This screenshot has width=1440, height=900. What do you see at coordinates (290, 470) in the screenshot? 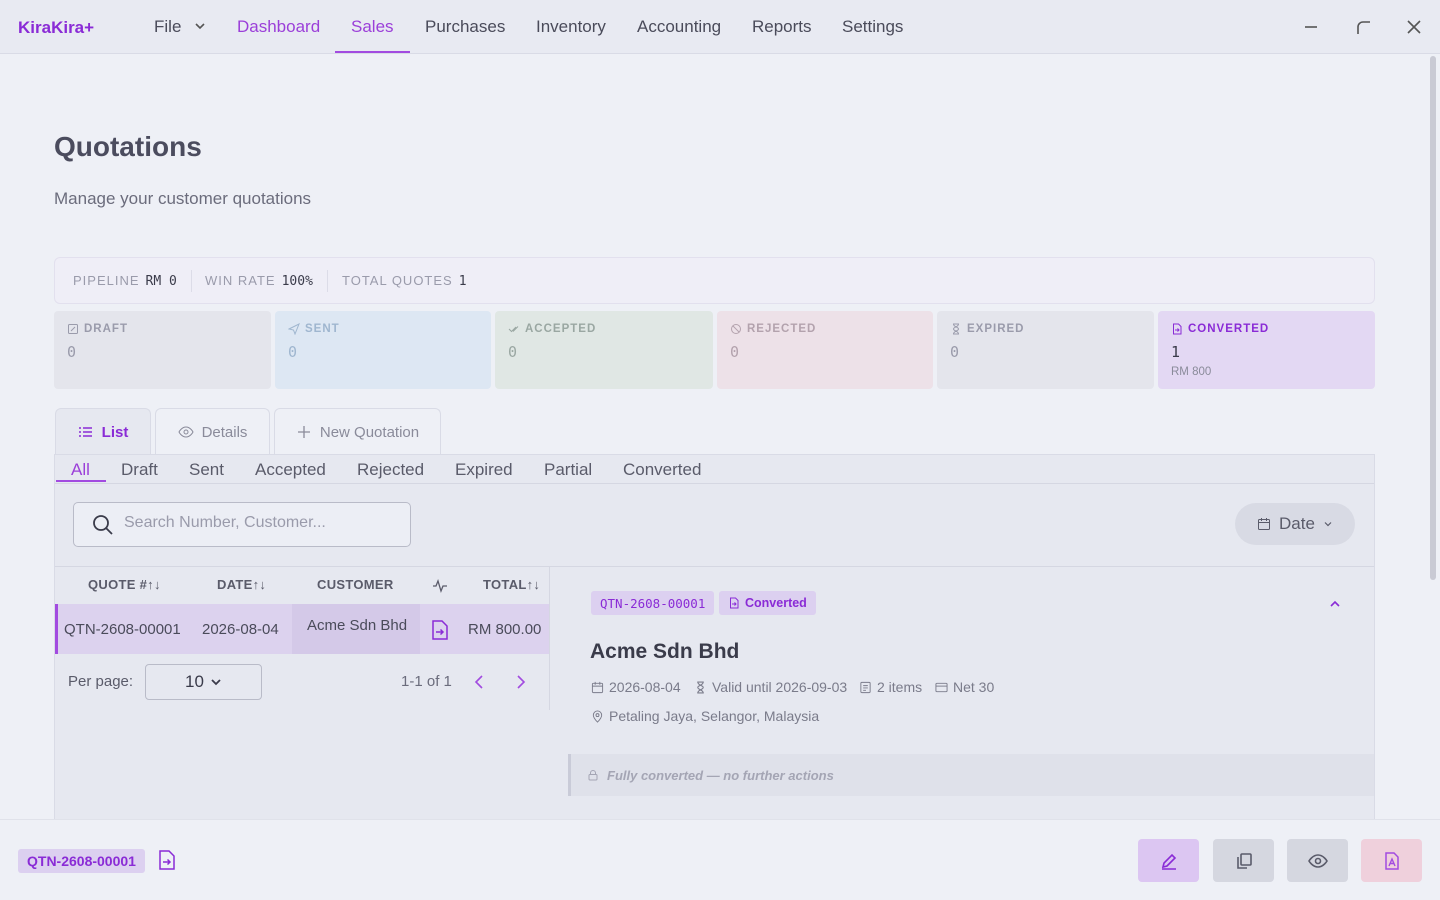
I see `filter-accepted: Accepted` at bounding box center [290, 470].